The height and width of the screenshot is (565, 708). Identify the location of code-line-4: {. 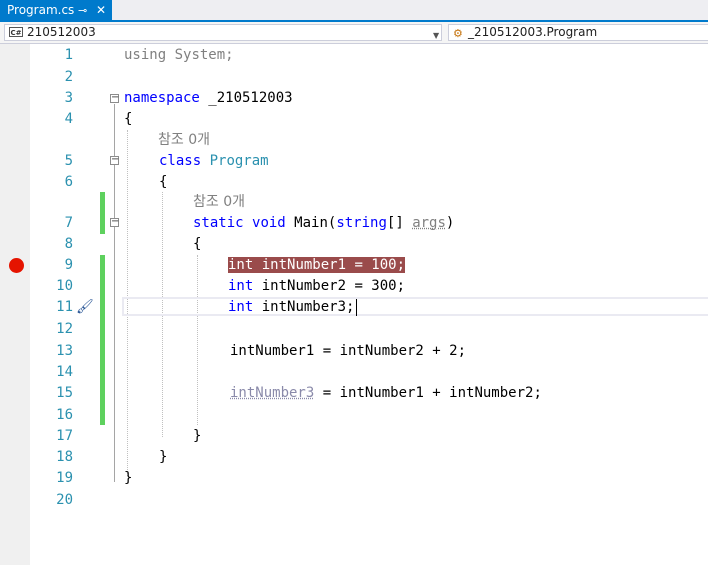
(128, 119).